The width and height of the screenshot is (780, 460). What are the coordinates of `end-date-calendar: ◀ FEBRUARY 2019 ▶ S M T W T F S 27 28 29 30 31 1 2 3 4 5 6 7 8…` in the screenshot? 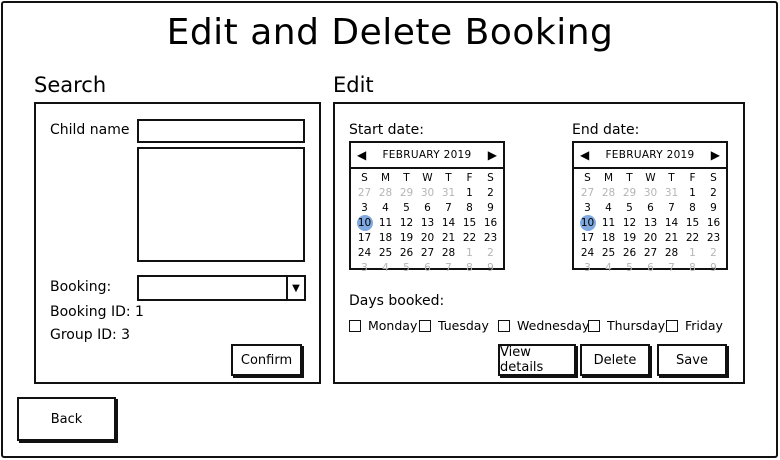 It's located at (650, 207).